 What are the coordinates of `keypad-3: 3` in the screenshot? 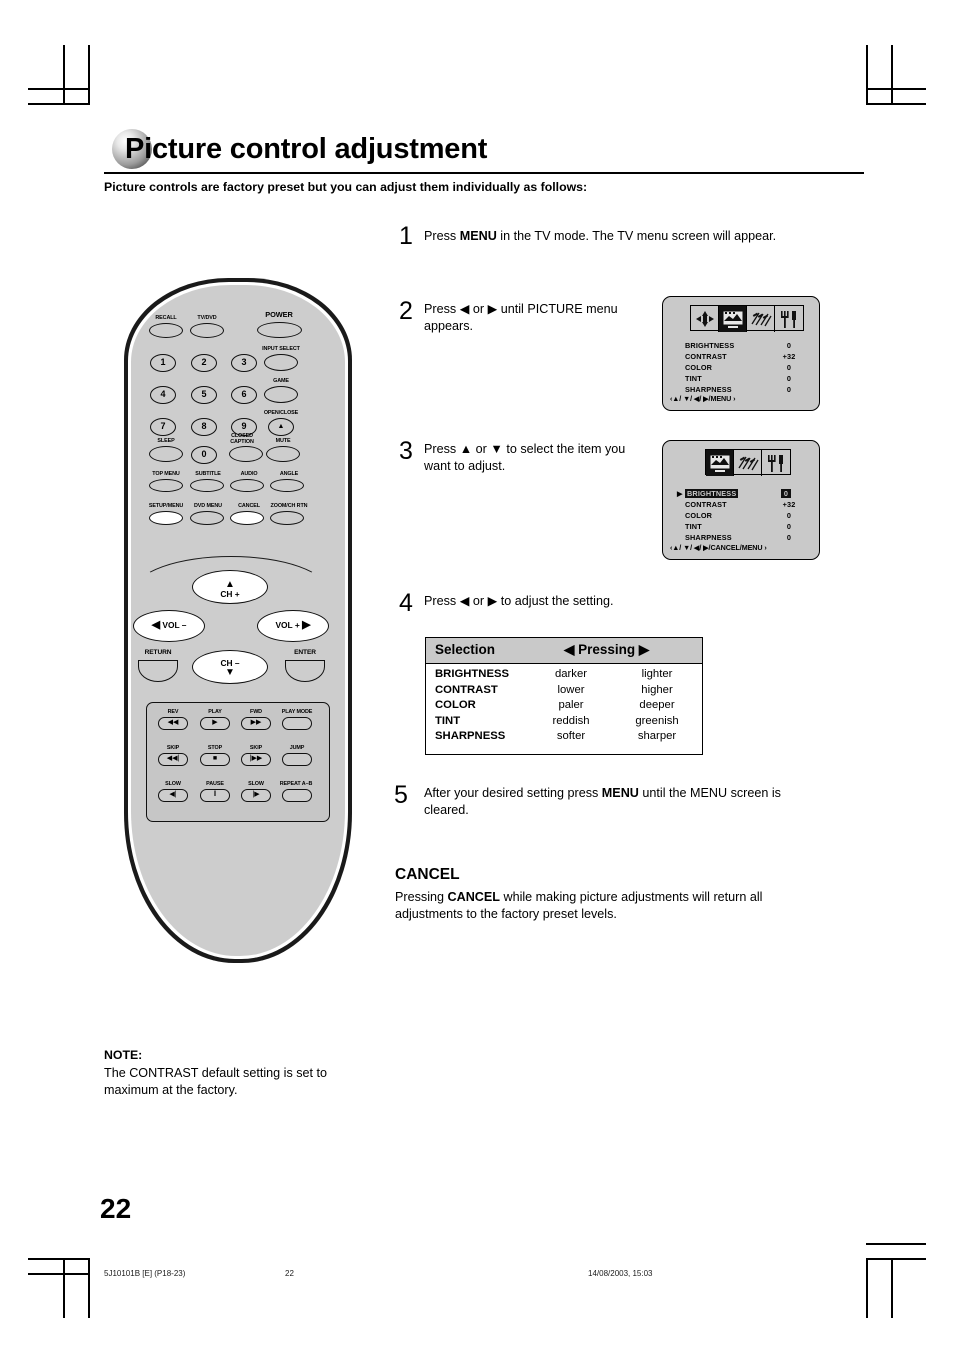 It's located at (244, 363).